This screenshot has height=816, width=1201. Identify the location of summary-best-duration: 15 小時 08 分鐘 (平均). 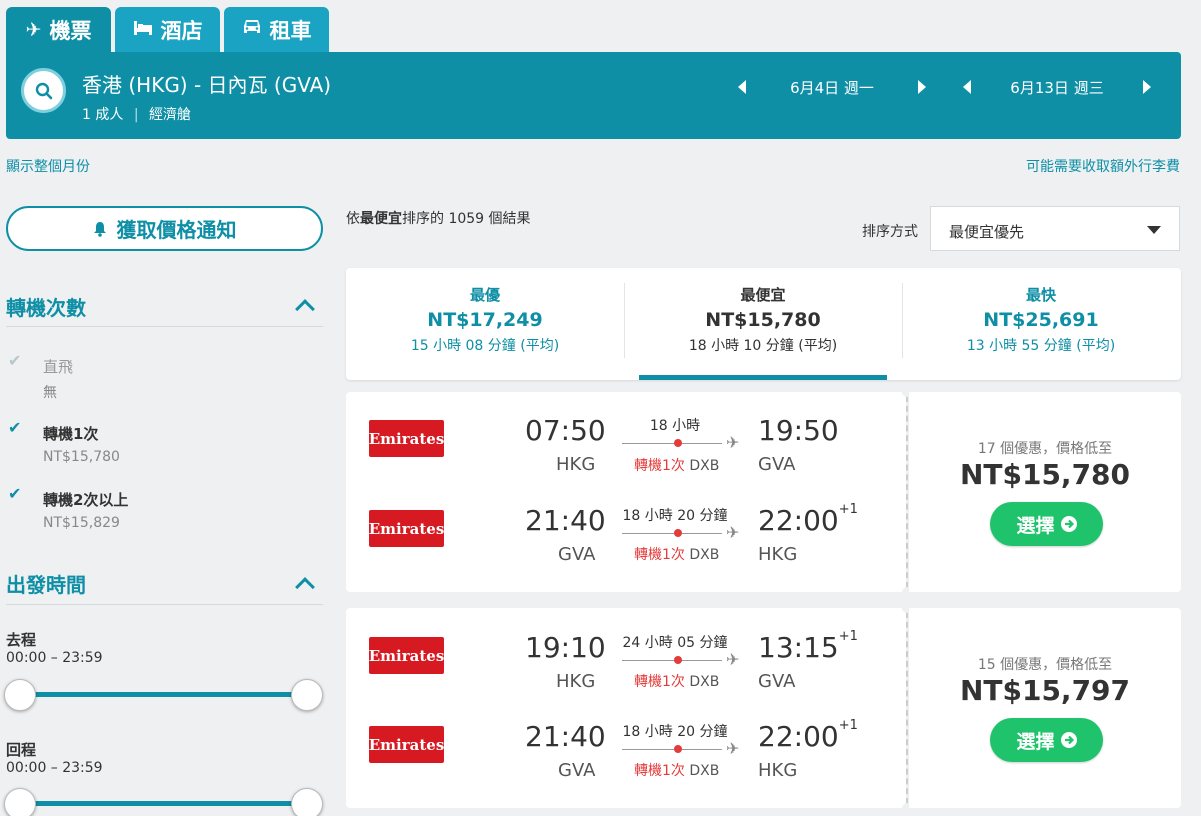
(485, 346).